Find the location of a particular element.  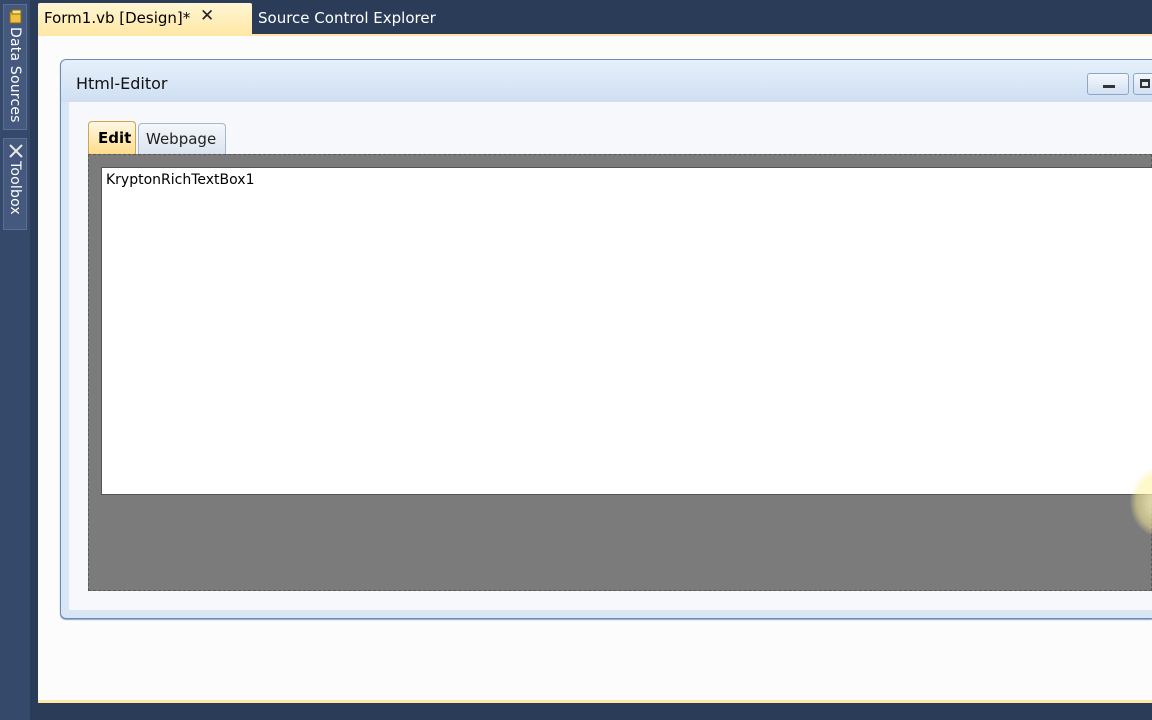

data-sources-tab: Data Sources is located at coordinates (15, 67).